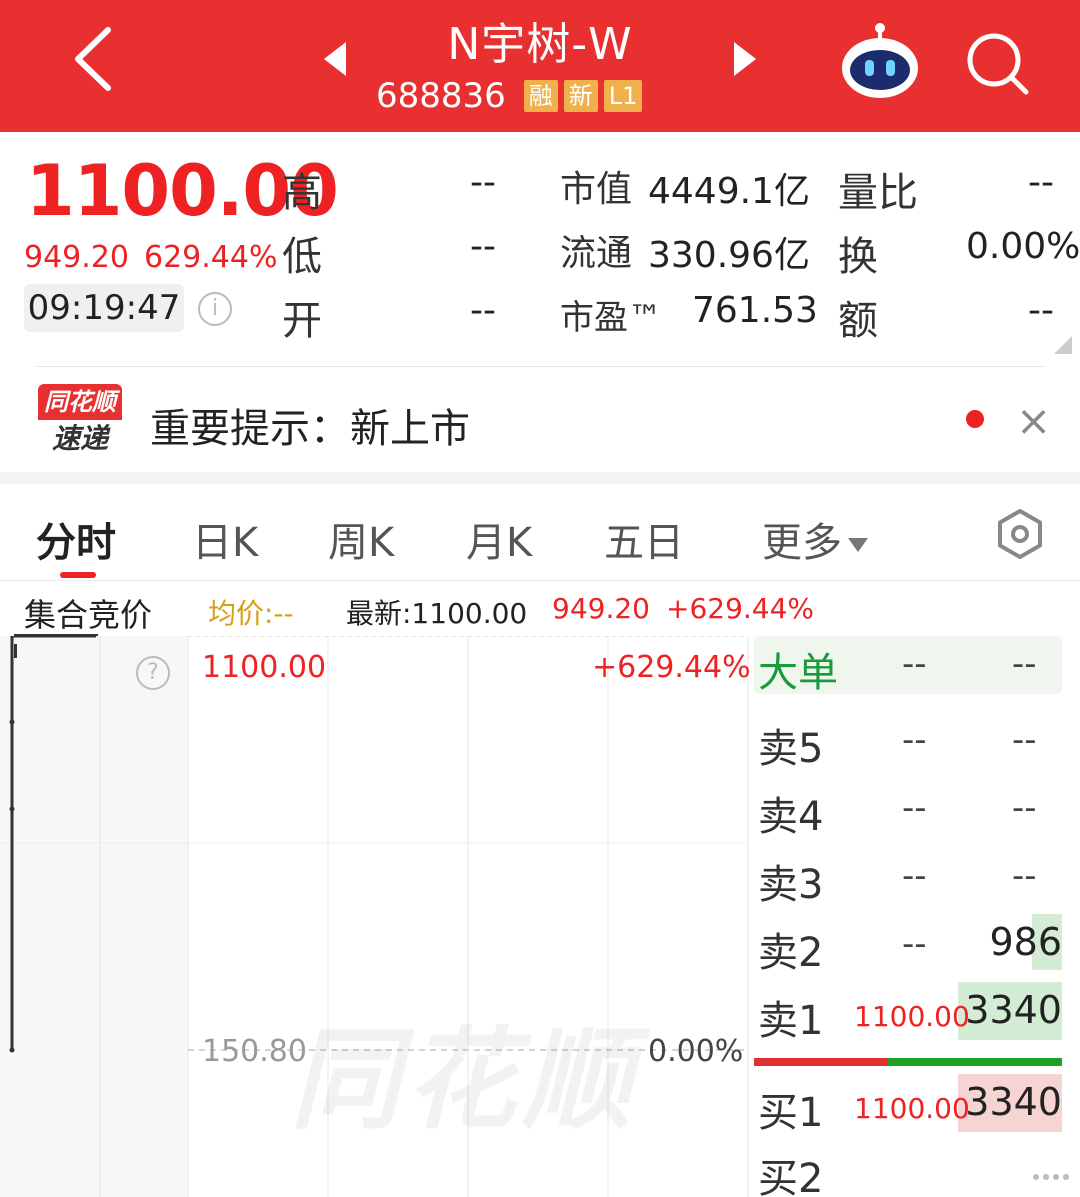  Describe the element at coordinates (729, 191) in the screenshot. I see `stat-mktcap-value: 4449.1亿` at that location.